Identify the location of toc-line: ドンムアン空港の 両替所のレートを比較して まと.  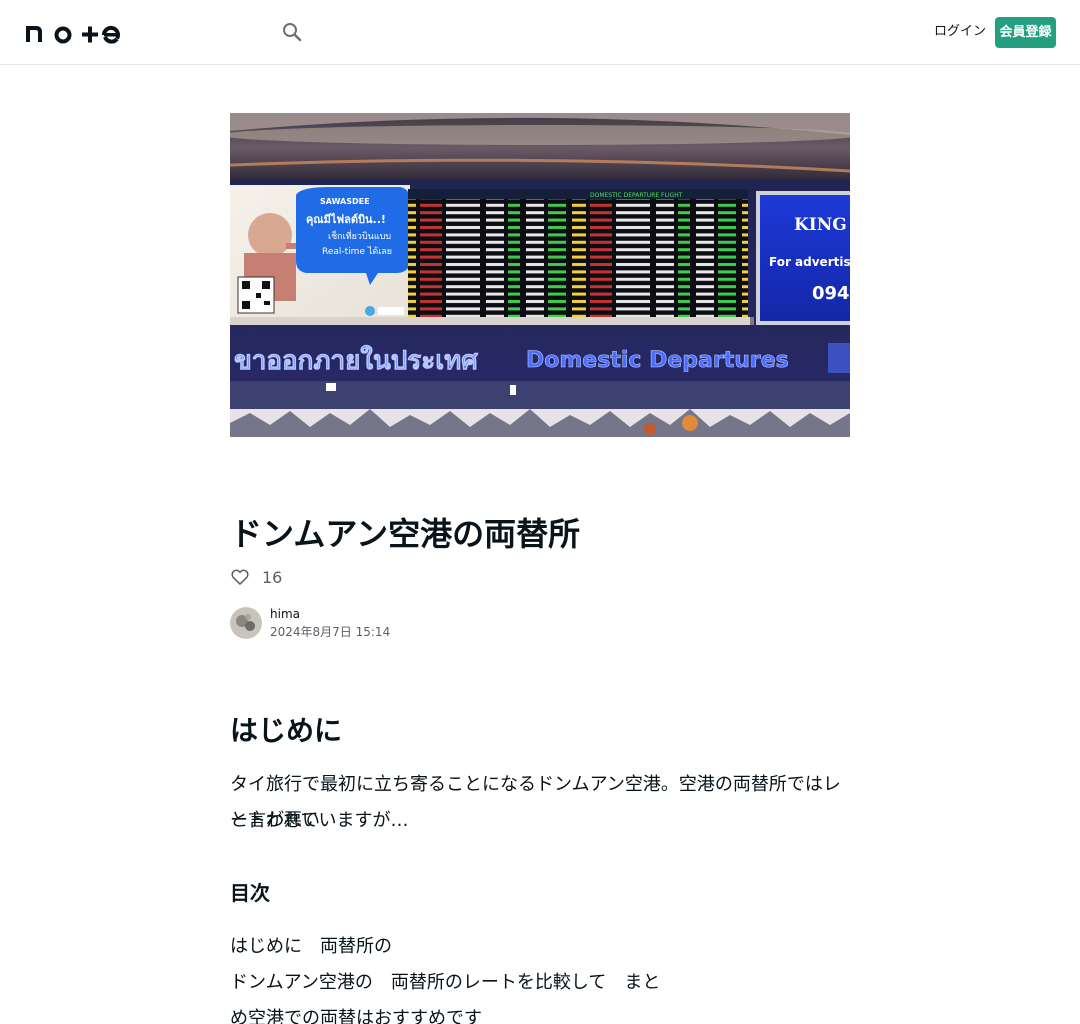
(540, 983).